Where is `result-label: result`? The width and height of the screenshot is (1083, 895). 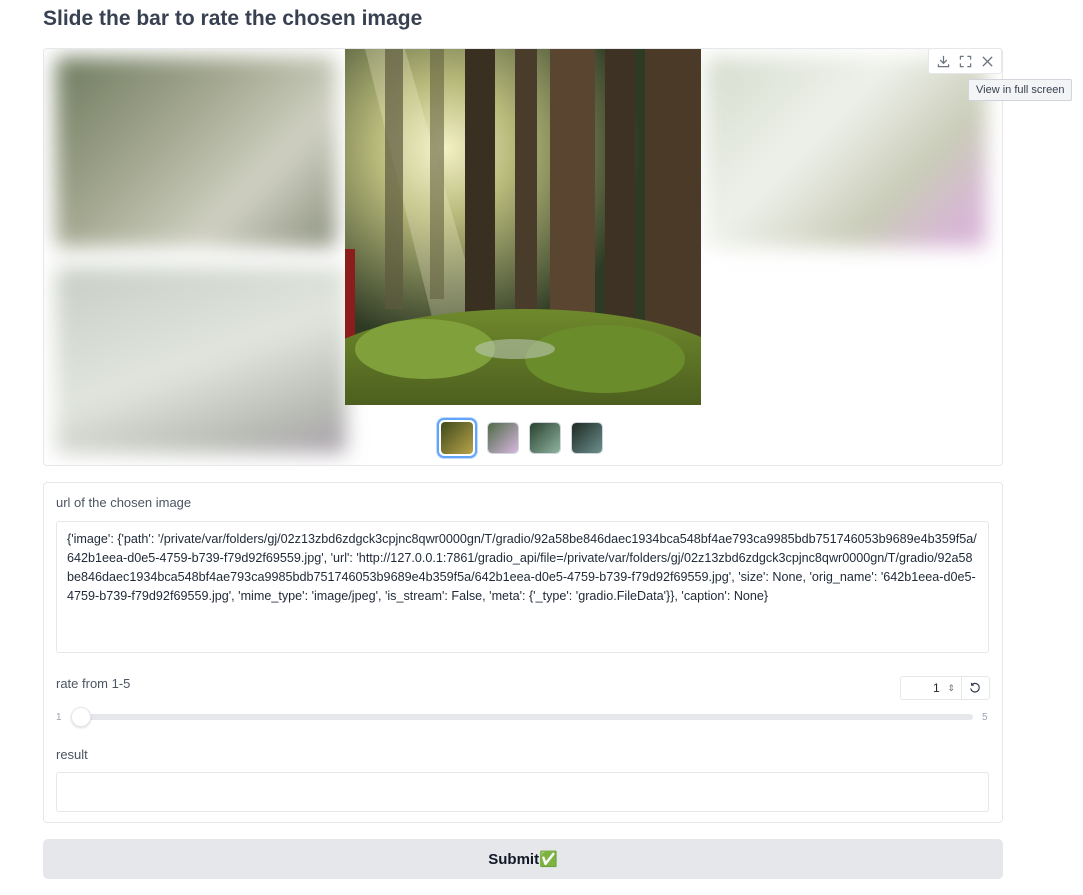 result-label: result is located at coordinates (72, 754).